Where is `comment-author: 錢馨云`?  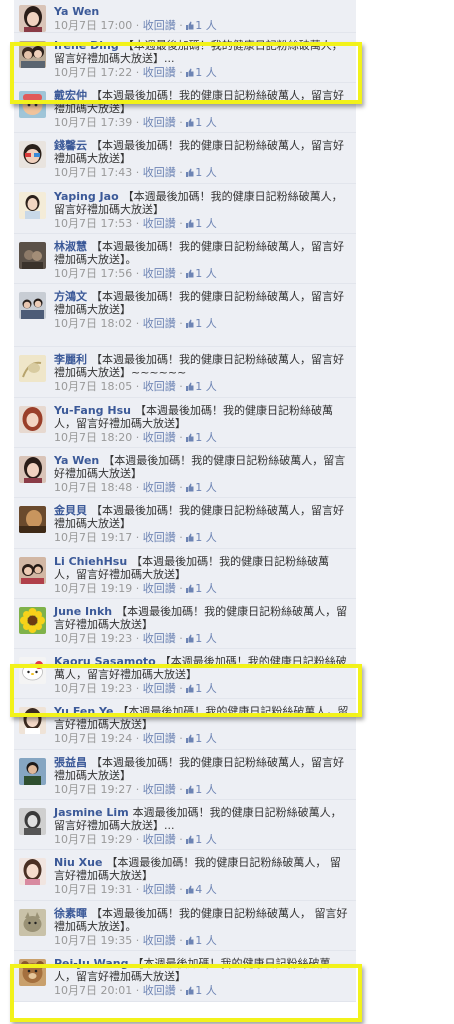
comment-author: 錢馨云 is located at coordinates (70, 145).